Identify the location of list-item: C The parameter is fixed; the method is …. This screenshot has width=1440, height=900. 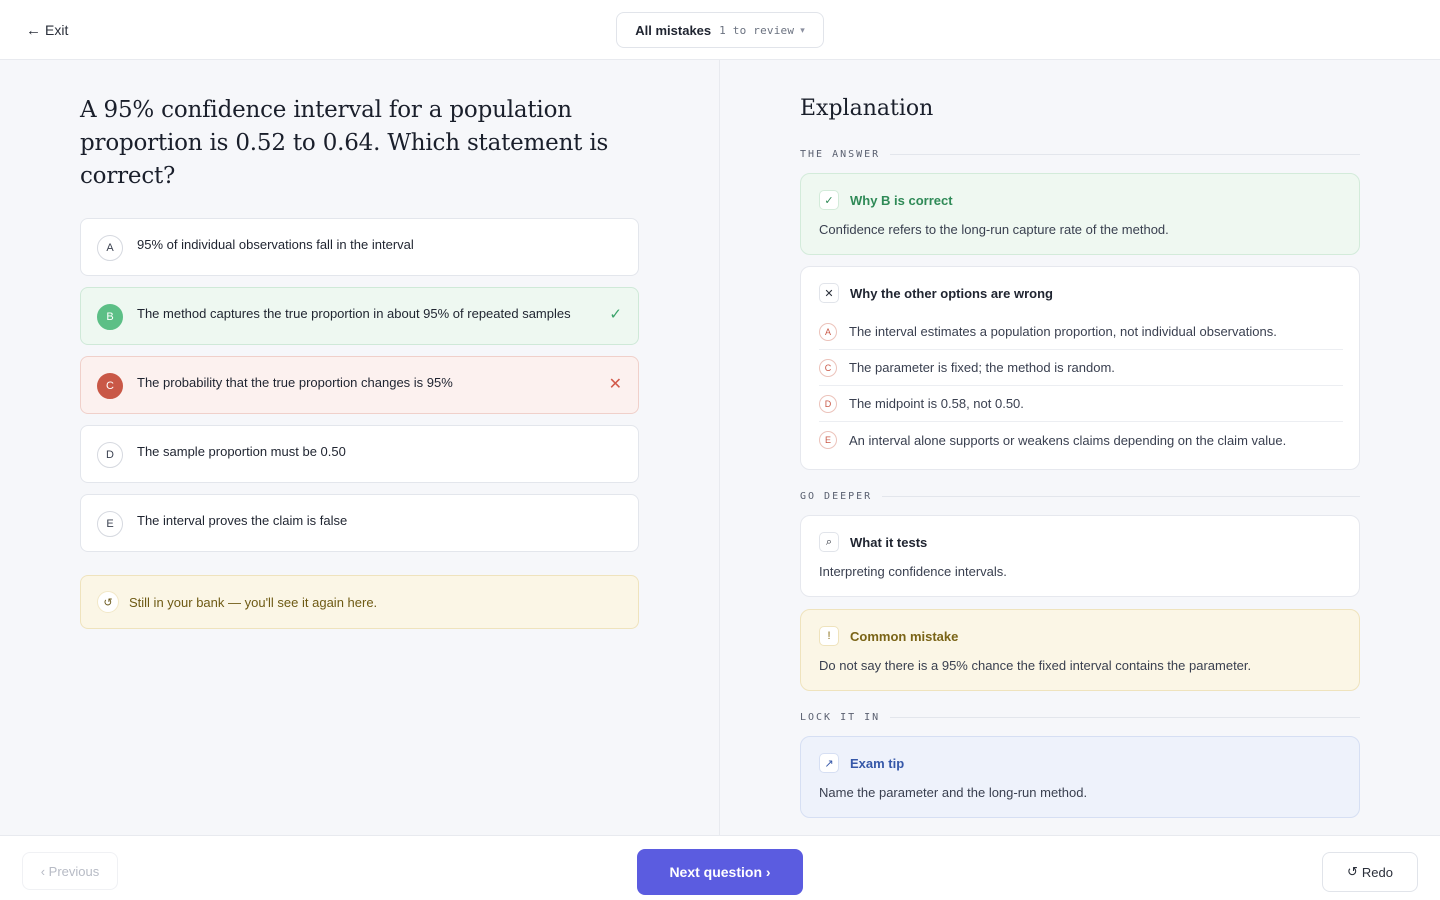
(1081, 368).